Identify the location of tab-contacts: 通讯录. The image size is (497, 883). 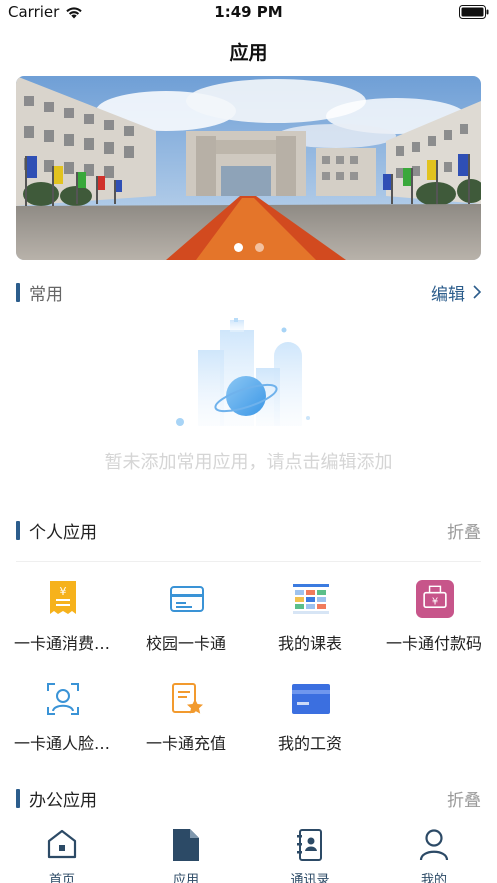
(310, 855).